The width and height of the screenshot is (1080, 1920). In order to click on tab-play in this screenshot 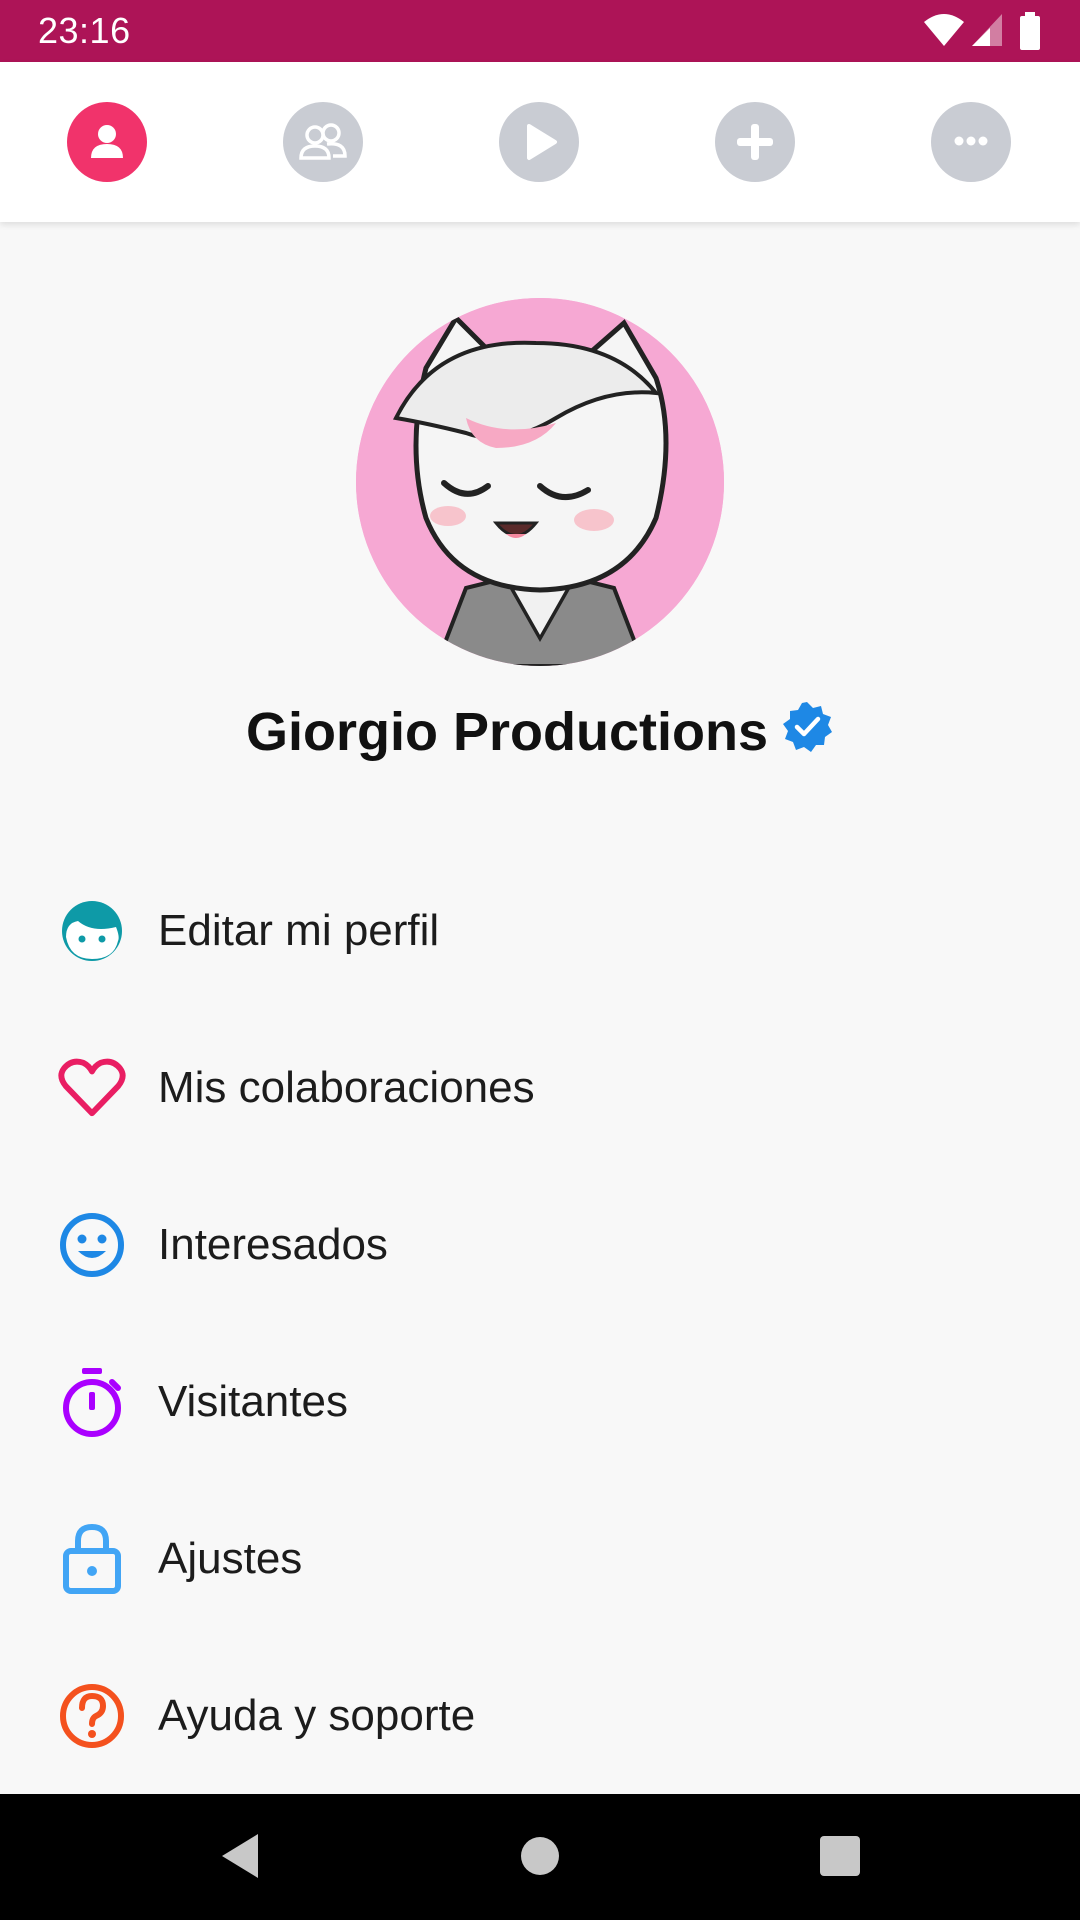, I will do `click(539, 142)`.